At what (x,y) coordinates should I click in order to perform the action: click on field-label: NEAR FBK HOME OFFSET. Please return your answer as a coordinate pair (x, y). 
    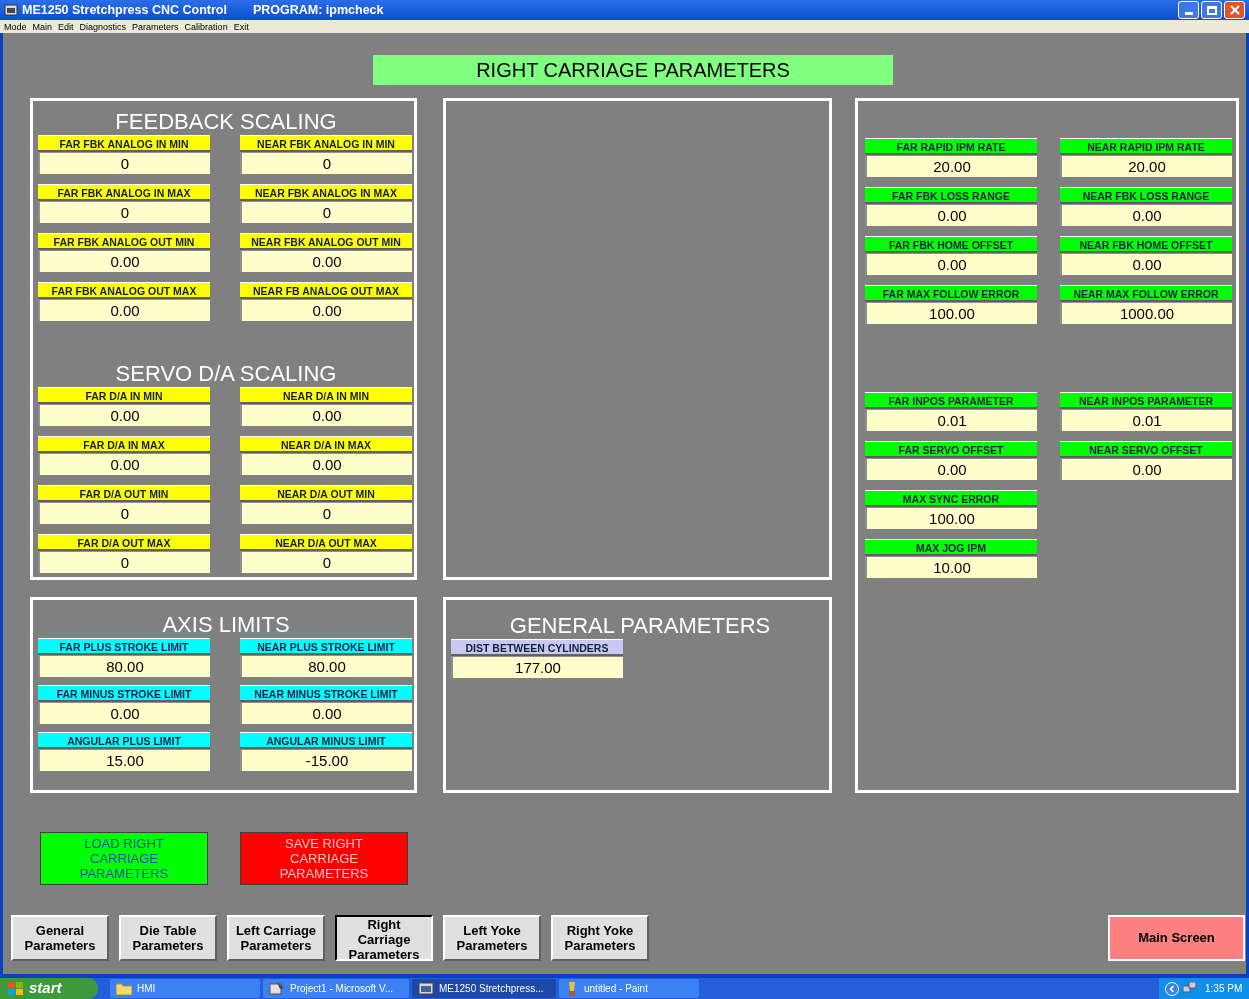
    Looking at the image, I should click on (1146, 244).